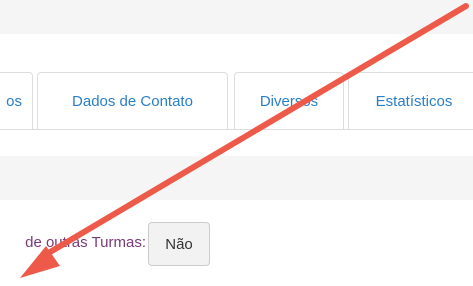 This screenshot has width=473, height=286. I want to click on tab-partial-label: os, so click(14, 101).